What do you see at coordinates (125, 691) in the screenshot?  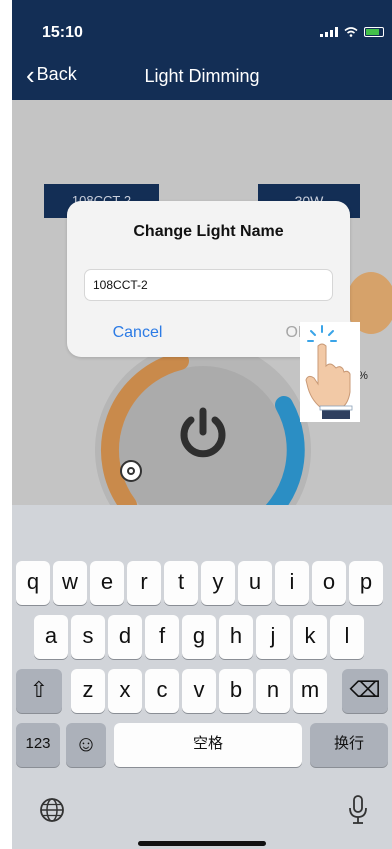 I see `key: x` at bounding box center [125, 691].